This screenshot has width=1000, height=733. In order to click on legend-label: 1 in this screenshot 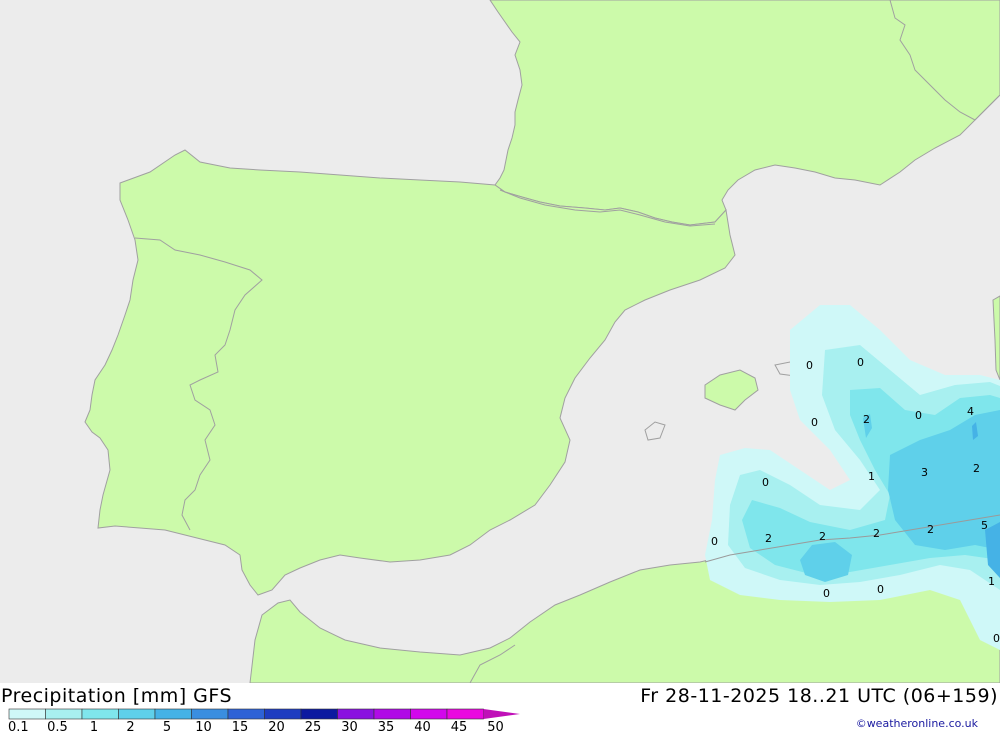, I will do `click(94, 726)`.